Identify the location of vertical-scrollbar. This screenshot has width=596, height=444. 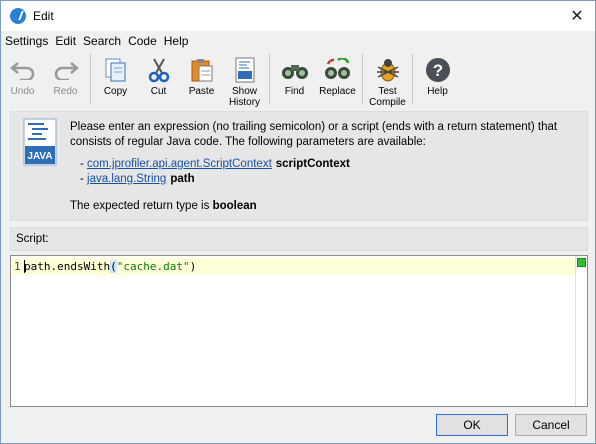
(581, 331).